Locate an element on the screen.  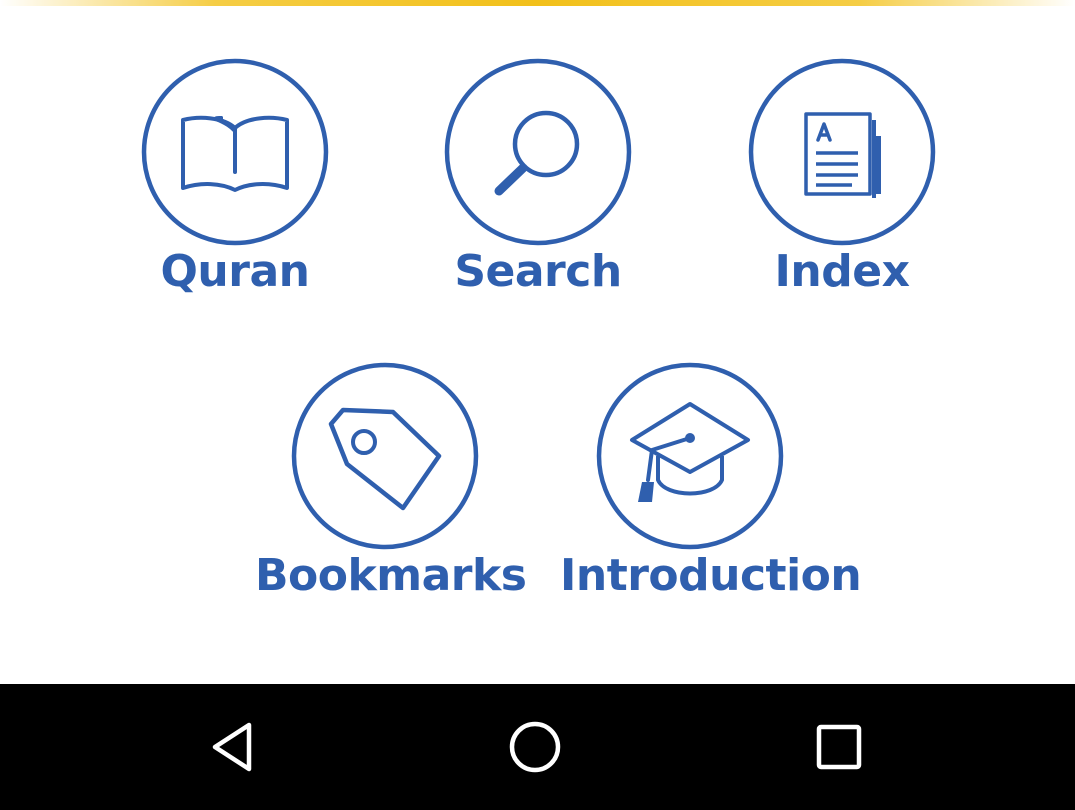
recent-apps-square-icon is located at coordinates (839, 747).